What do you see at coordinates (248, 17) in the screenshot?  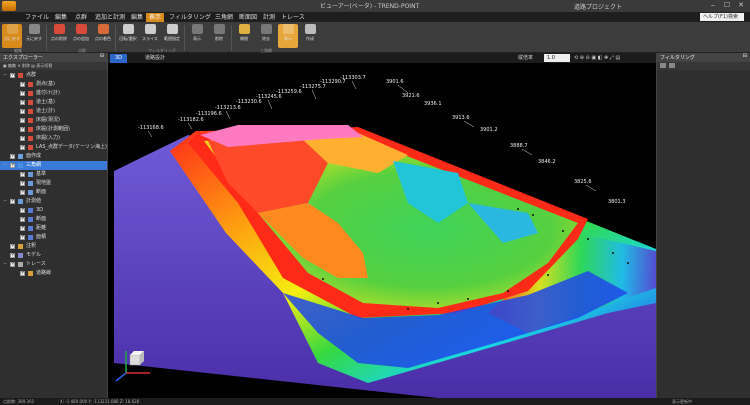 I see `tab-section: 断面図` at bounding box center [248, 17].